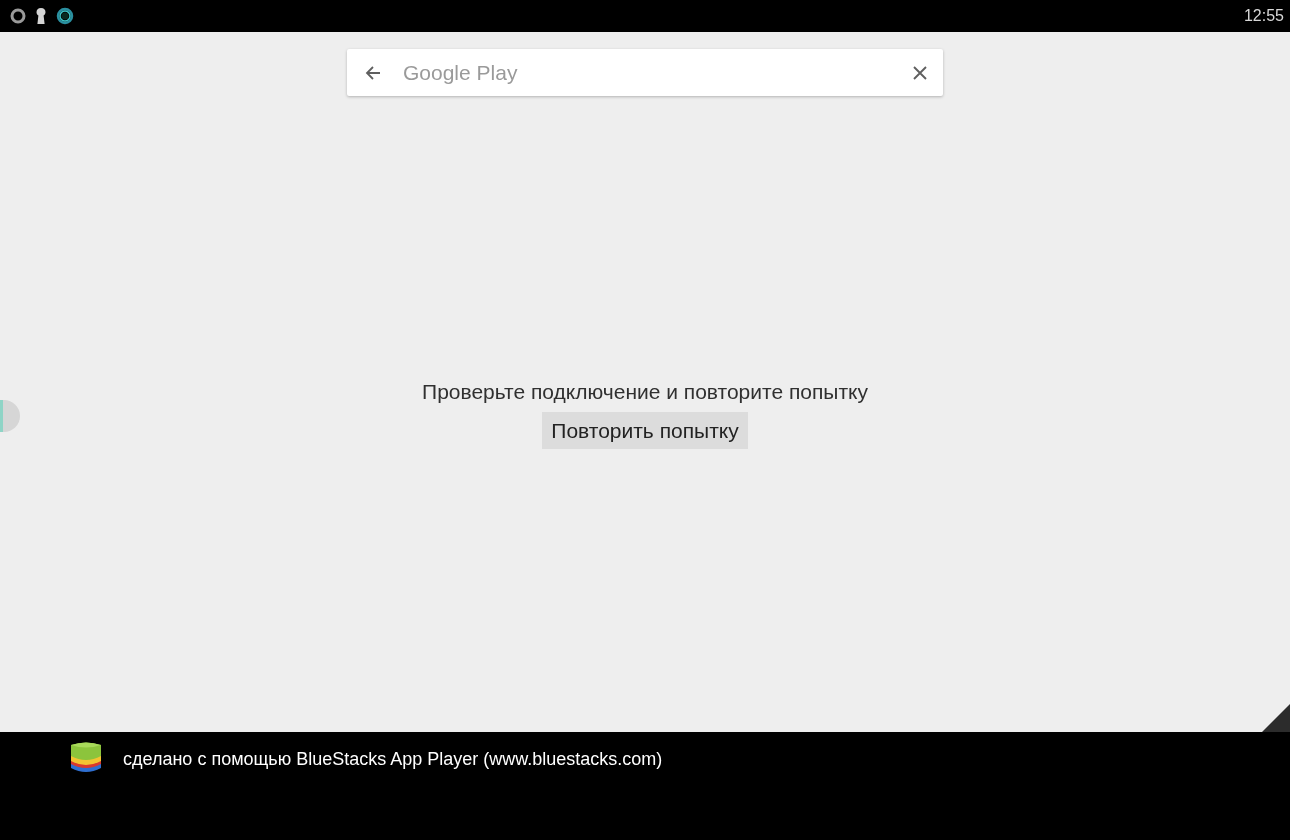 This screenshot has height=840, width=1290. What do you see at coordinates (10, 416) in the screenshot?
I see `side-handle` at bounding box center [10, 416].